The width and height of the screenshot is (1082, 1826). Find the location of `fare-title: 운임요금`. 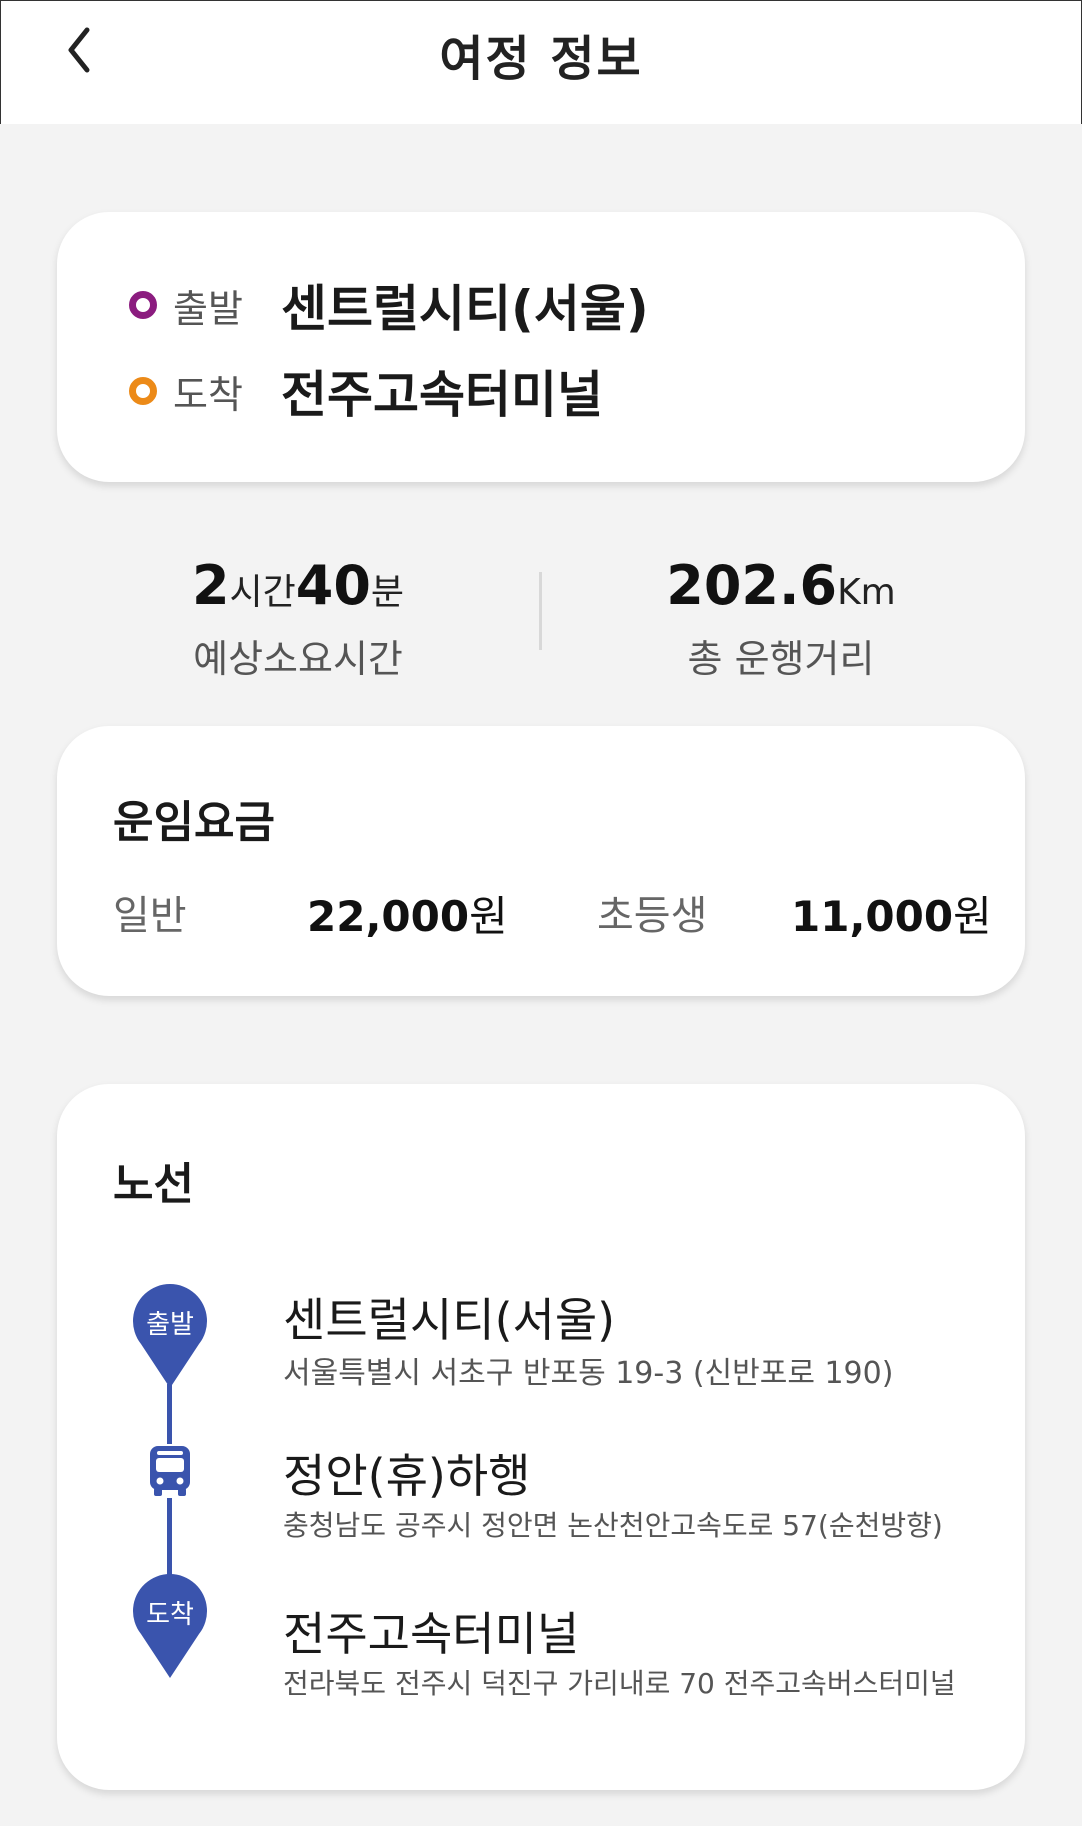

fare-title: 운임요금 is located at coordinates (194, 822).